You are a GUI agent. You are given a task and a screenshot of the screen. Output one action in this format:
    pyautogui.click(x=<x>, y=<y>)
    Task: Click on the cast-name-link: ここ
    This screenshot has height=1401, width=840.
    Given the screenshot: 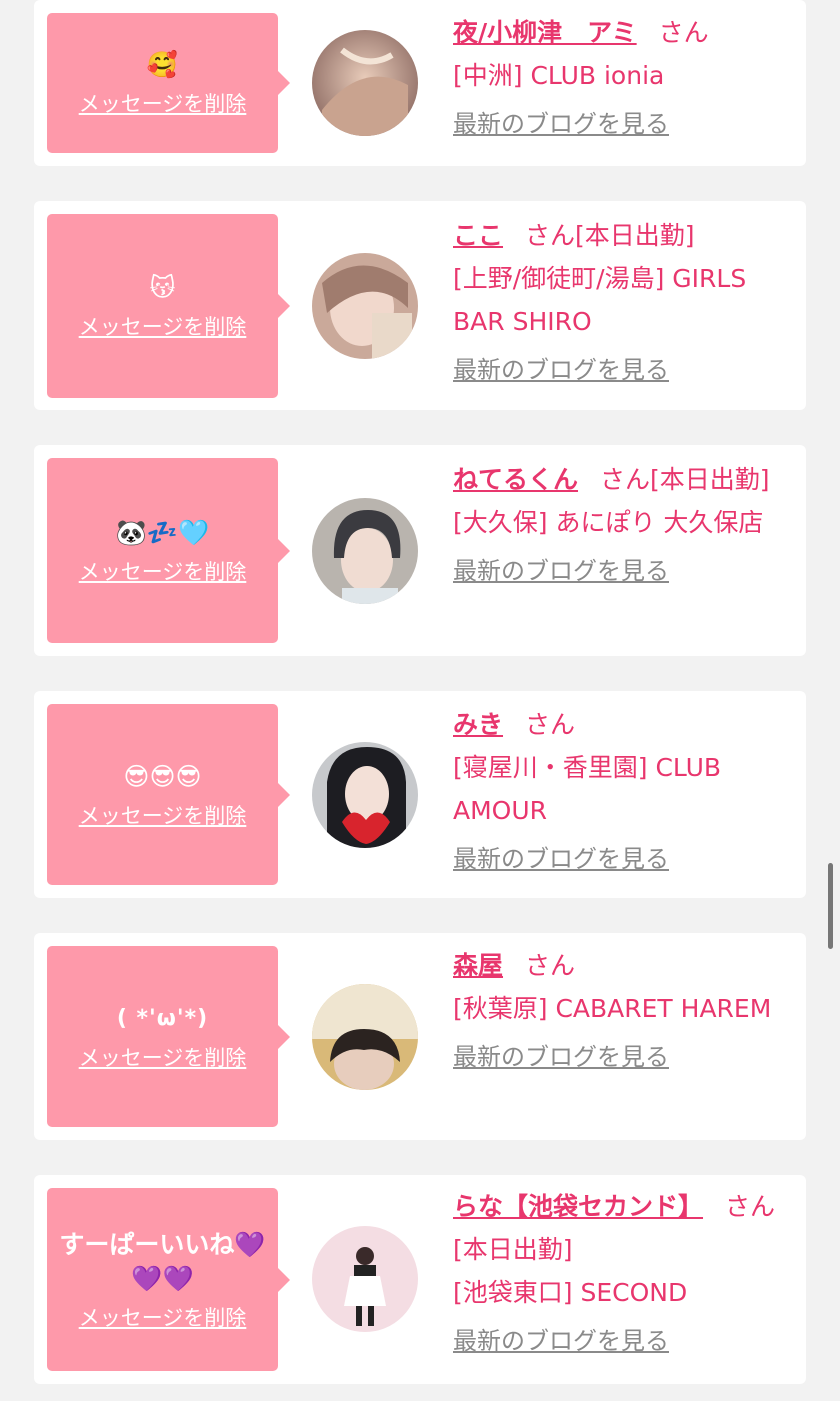 What is the action you would take?
    pyautogui.click(x=478, y=235)
    